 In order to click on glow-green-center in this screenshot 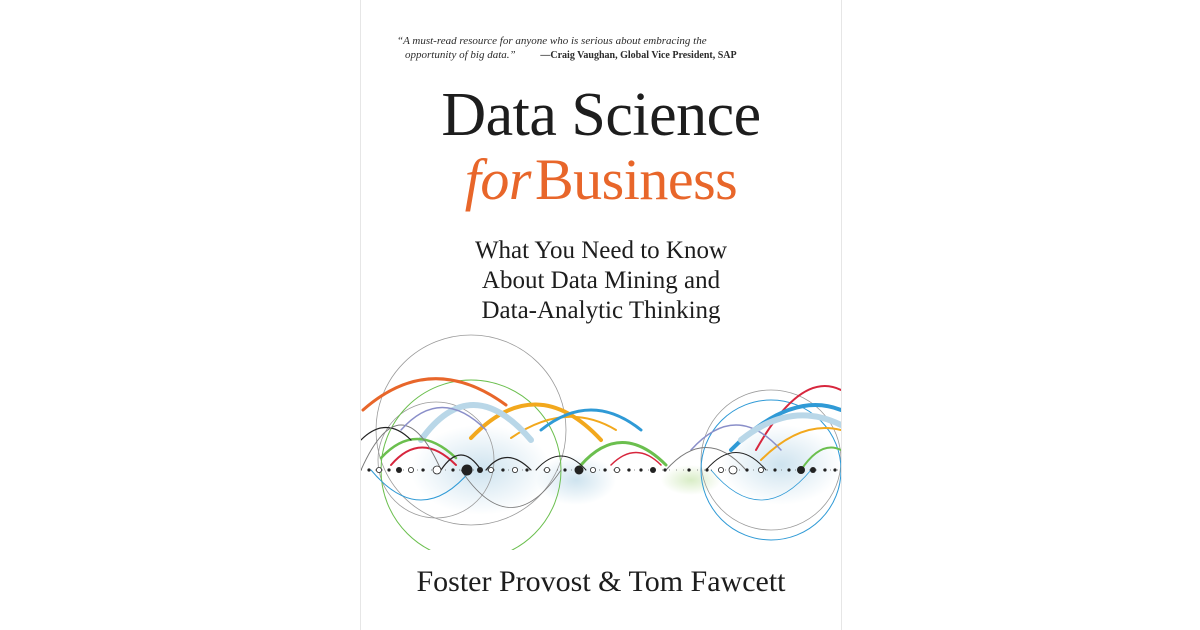, I will do `click(691, 480)`.